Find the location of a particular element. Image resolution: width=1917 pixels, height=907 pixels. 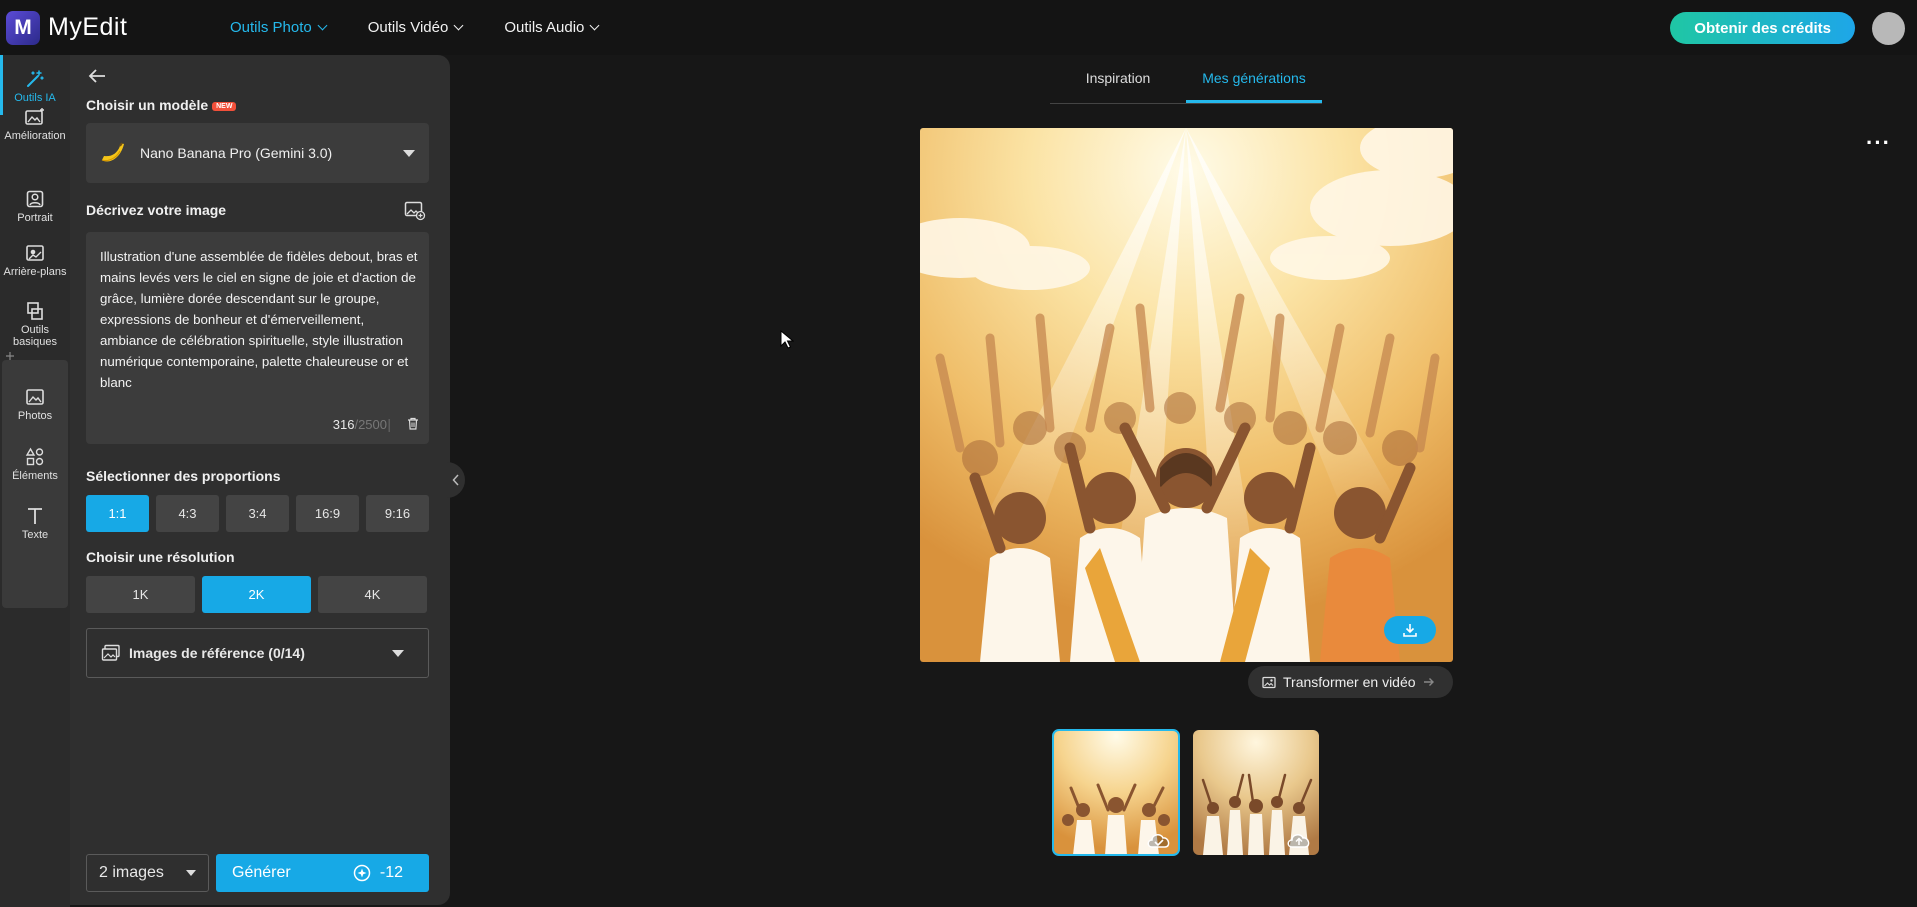

reference-label: Images de référence (0/14) is located at coordinates (217, 653).